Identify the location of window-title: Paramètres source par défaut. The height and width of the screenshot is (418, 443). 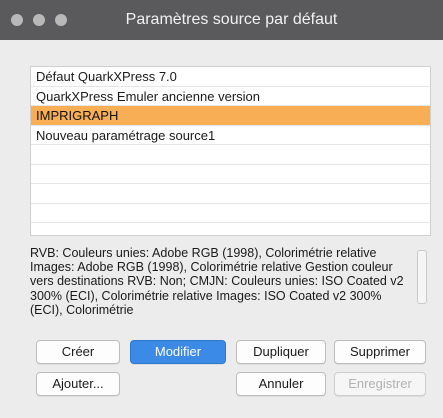
(231, 19).